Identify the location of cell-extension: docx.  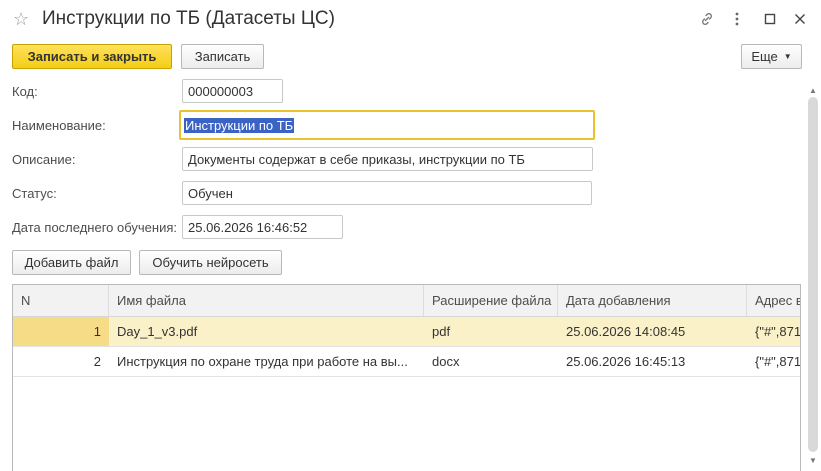
(446, 361).